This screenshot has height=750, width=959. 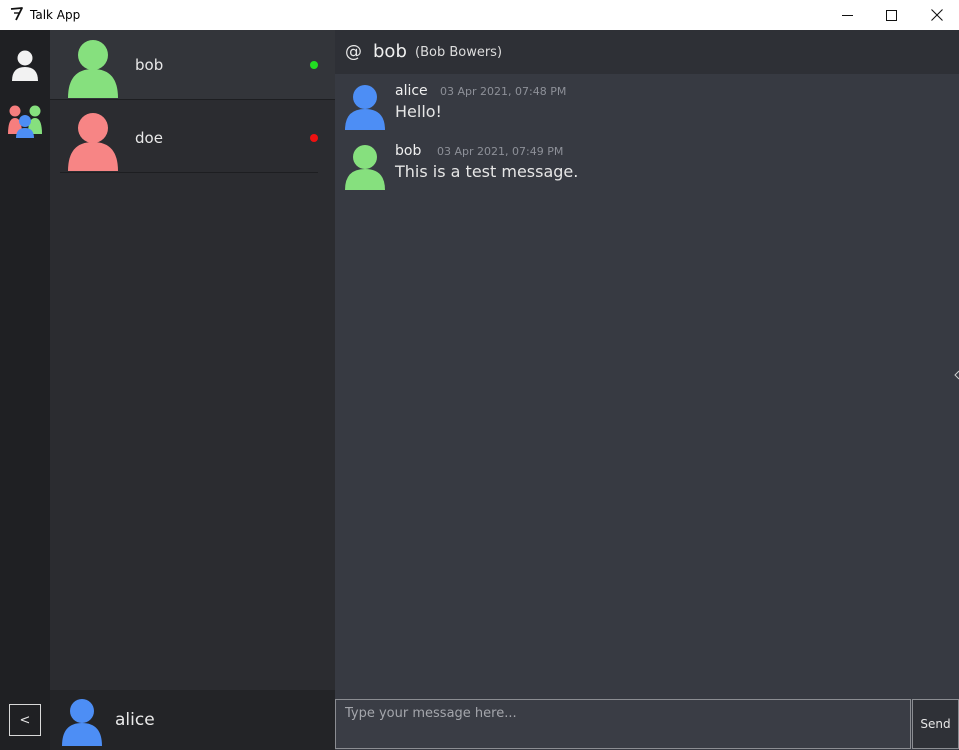 I want to click on message-text: Hello!, so click(x=418, y=111).